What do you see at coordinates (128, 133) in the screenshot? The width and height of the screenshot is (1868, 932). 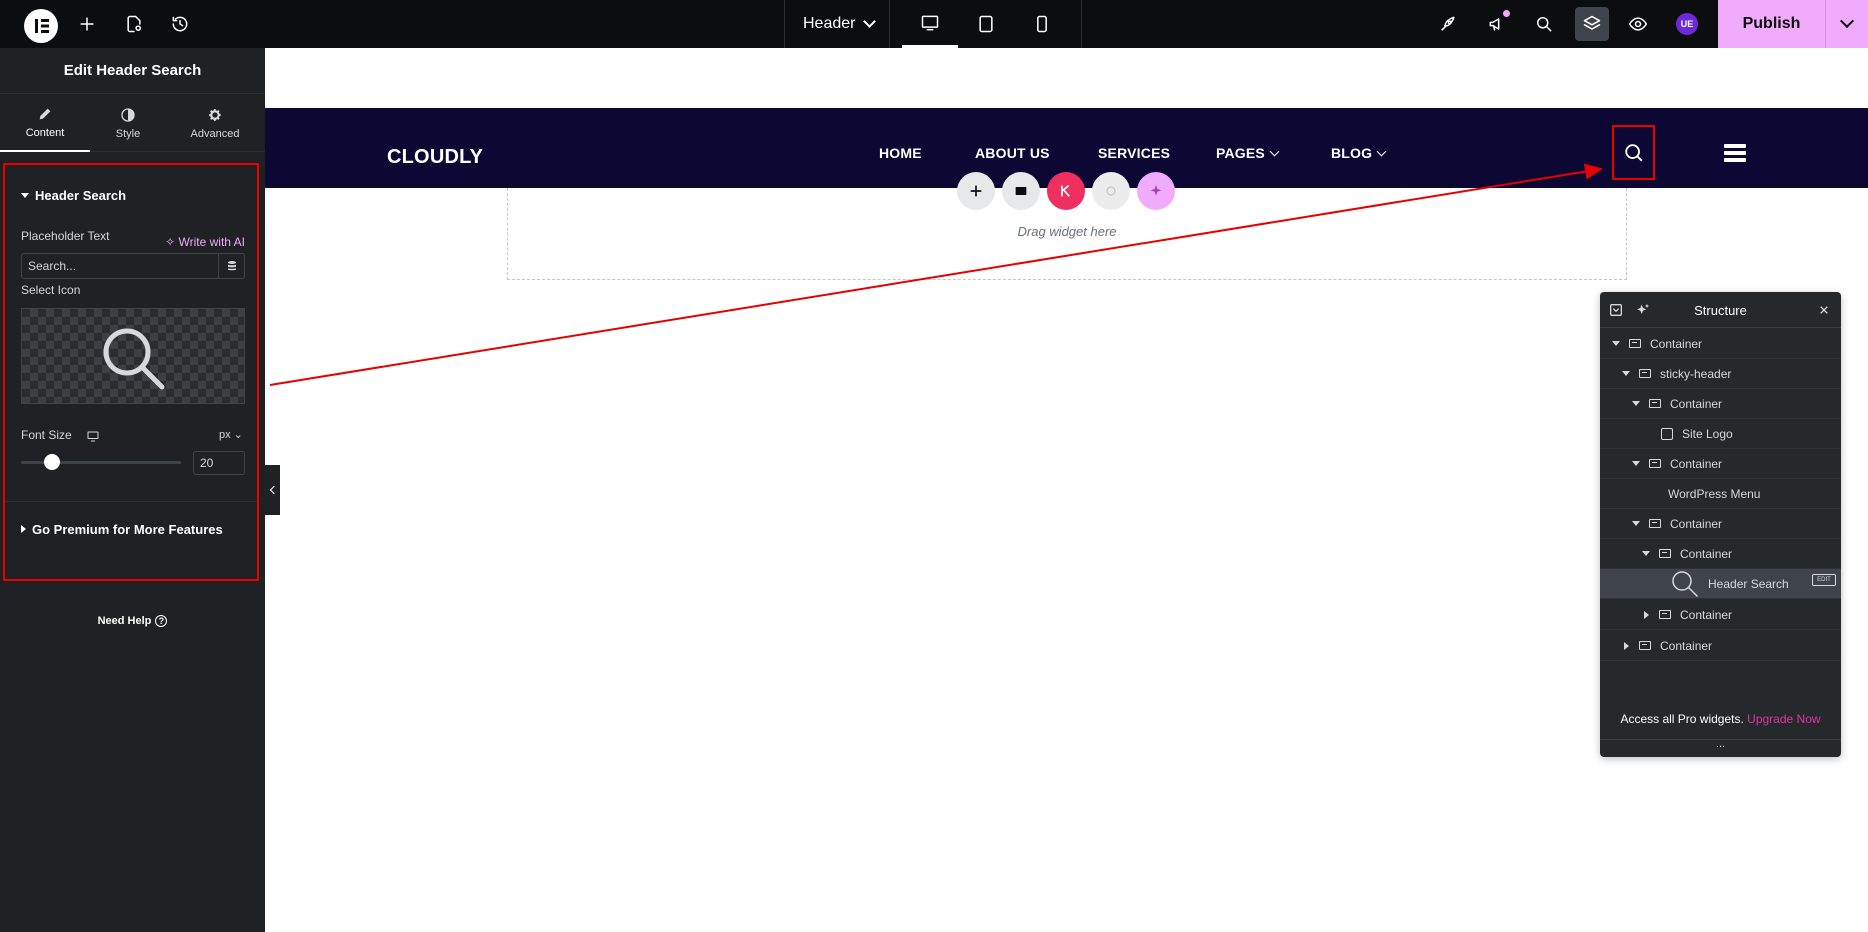 I see `tab-label: Style` at bounding box center [128, 133].